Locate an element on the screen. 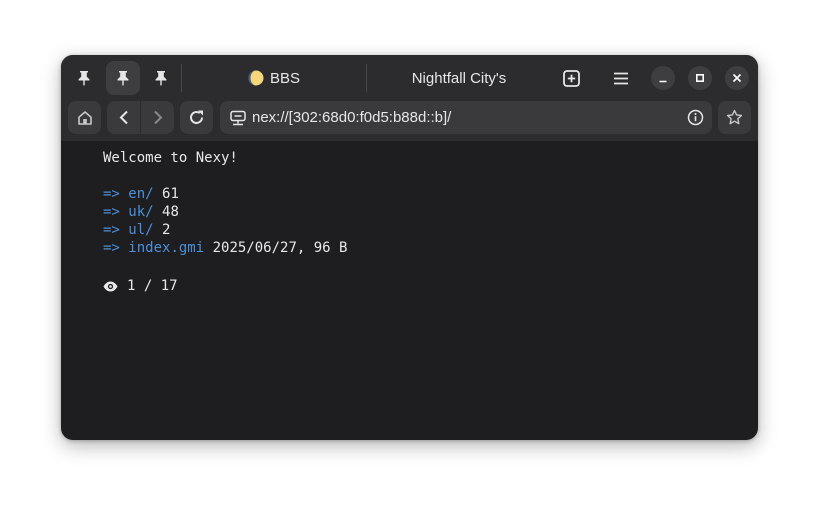  forward-arrow-icon is located at coordinates (157, 117).